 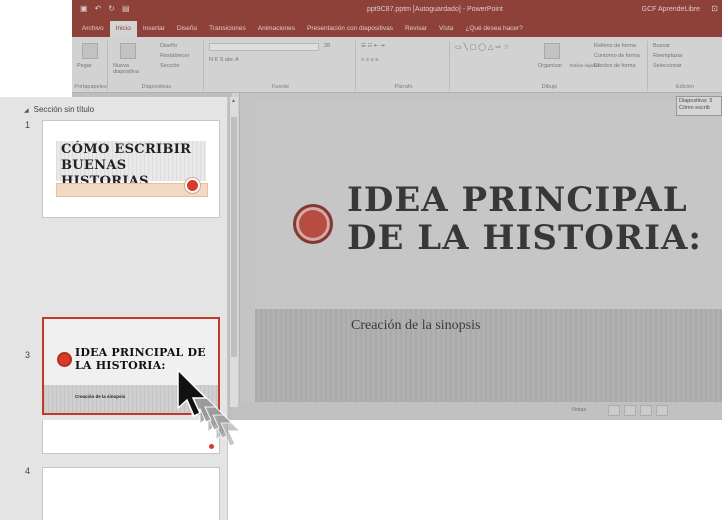 I want to click on mouse-pointer-drag-icon, so click(x=209, y=407).